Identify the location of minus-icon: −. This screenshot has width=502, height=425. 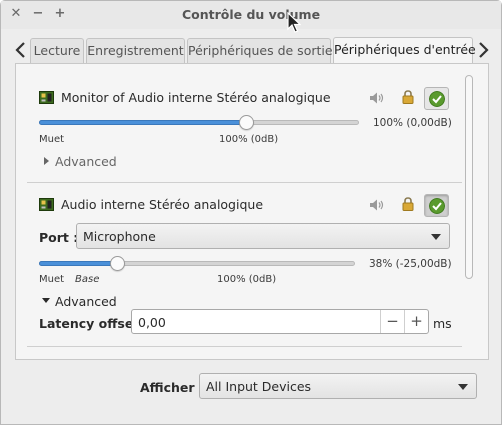
(392, 321).